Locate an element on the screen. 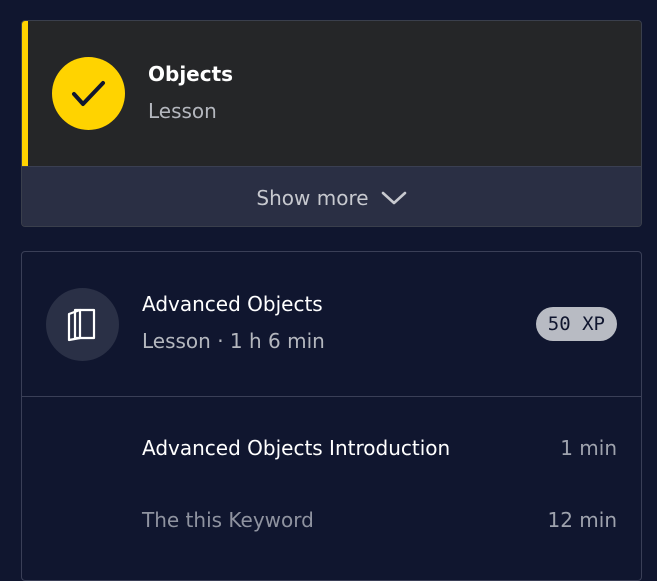  list-item: The this Keyword 12 min is located at coordinates (379, 520).